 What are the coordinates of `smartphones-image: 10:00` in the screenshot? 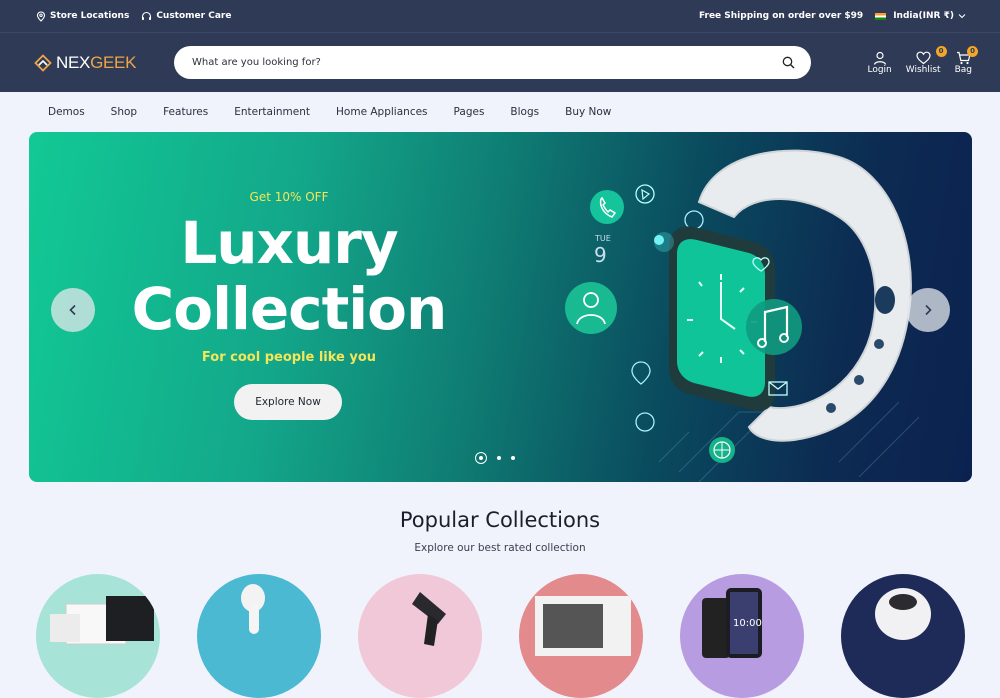 It's located at (732, 623).